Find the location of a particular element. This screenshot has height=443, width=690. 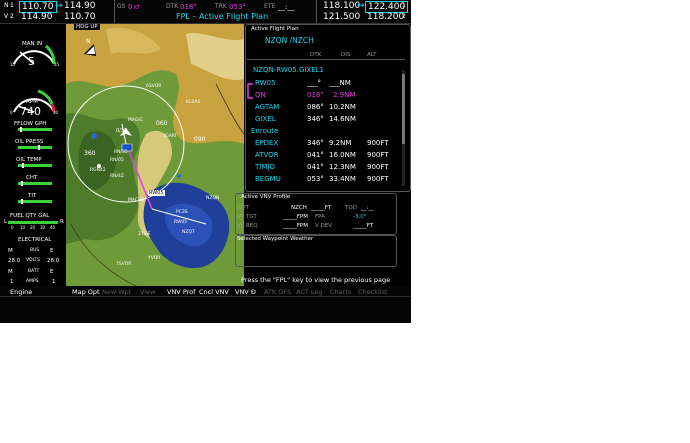

rpm-min: 0 is located at coordinates (11, 112).